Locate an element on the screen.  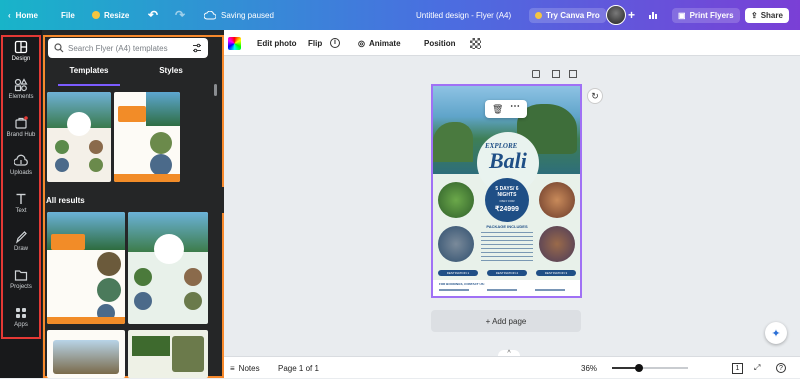
delete-icon: 🗑 is located at coordinates (497, 109).